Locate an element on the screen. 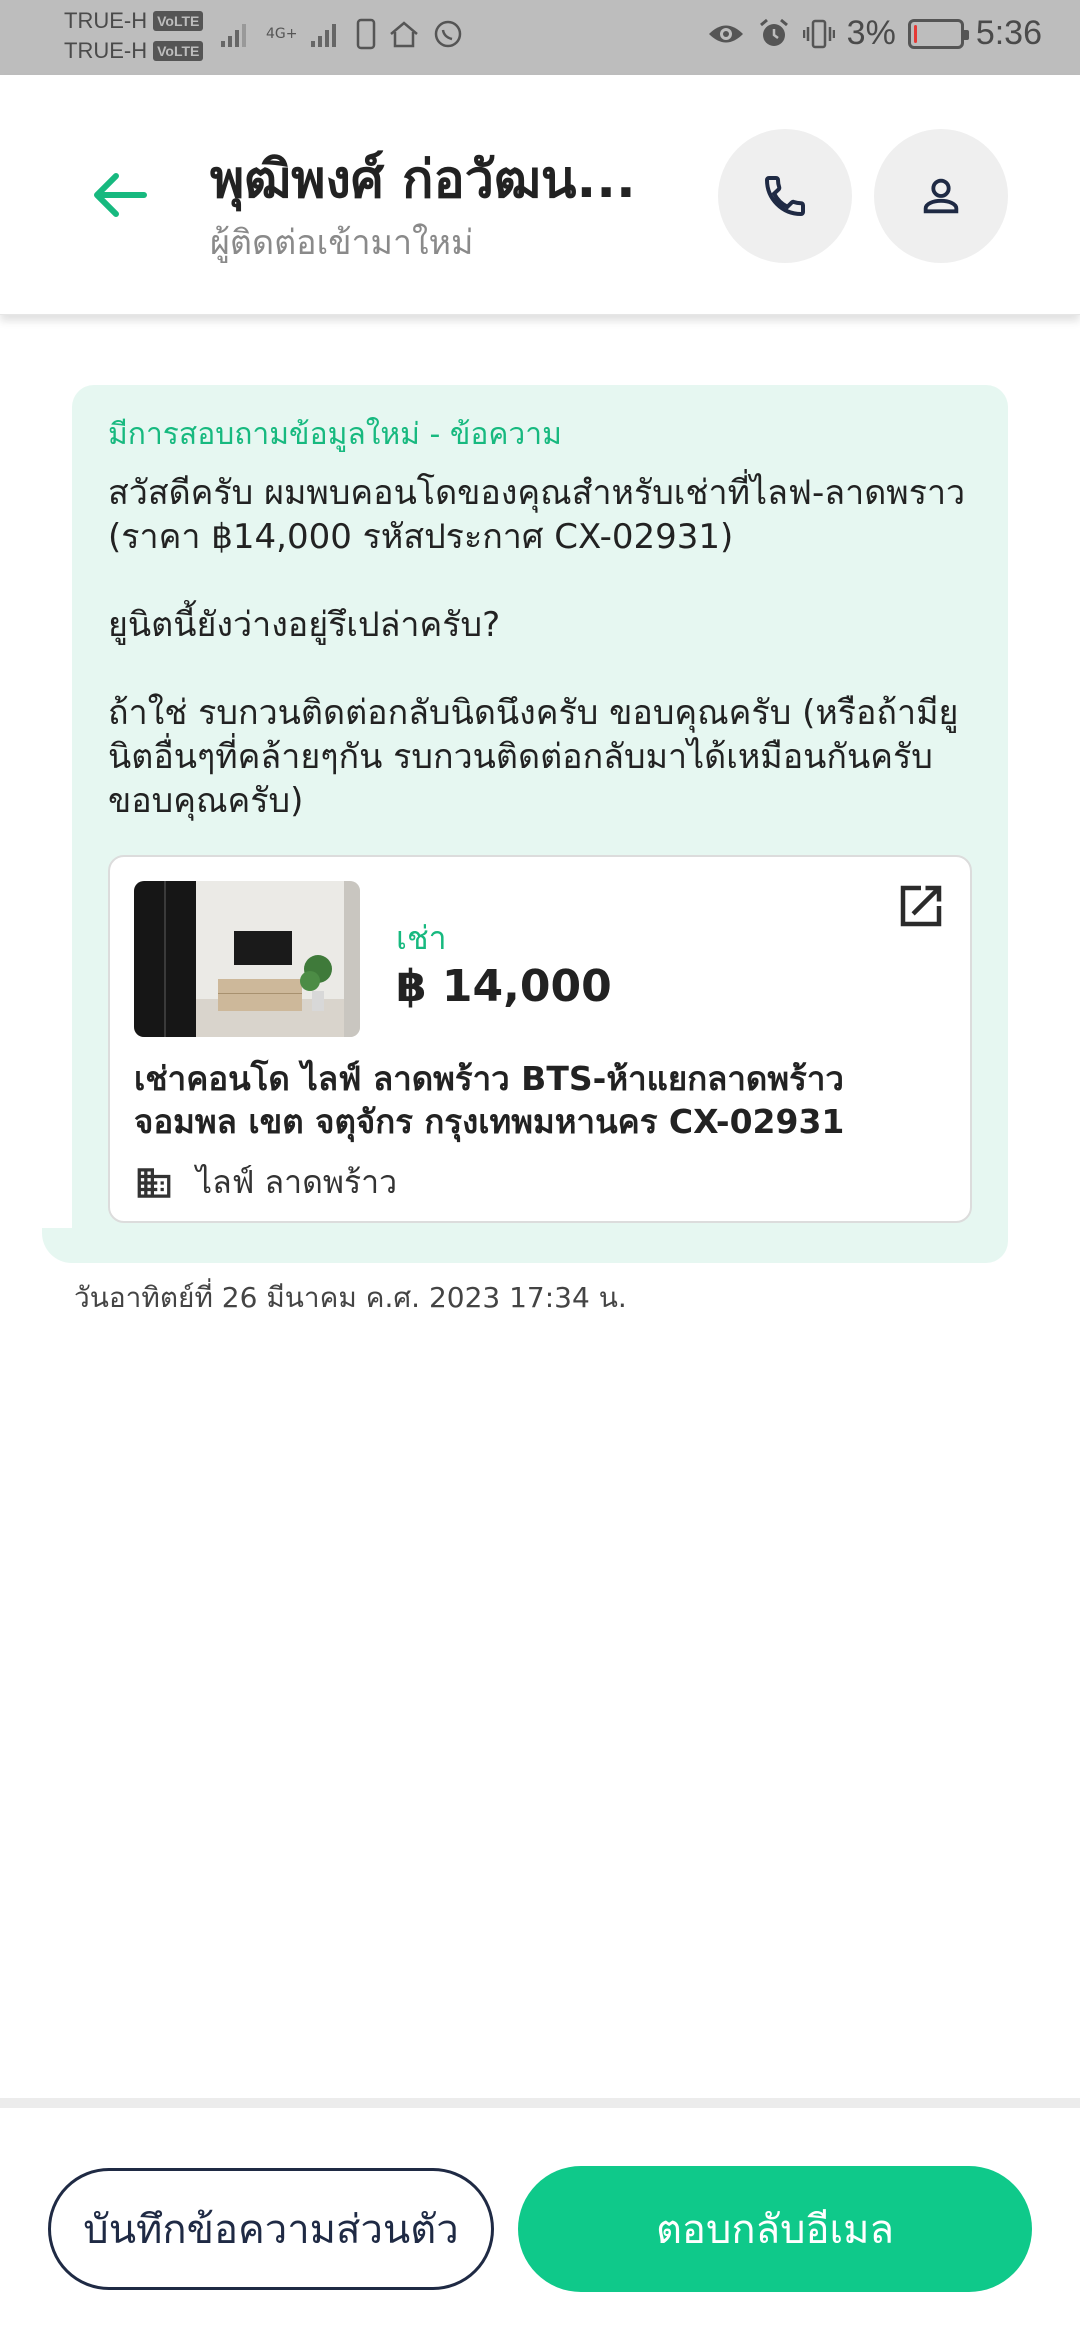 This screenshot has width=1080, height=2340. clock: 5:36 is located at coordinates (1008, 33).